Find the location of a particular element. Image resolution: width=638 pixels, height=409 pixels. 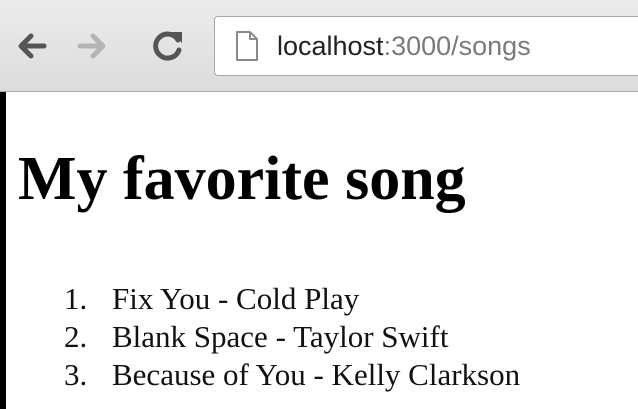

reload-button is located at coordinates (168, 46).